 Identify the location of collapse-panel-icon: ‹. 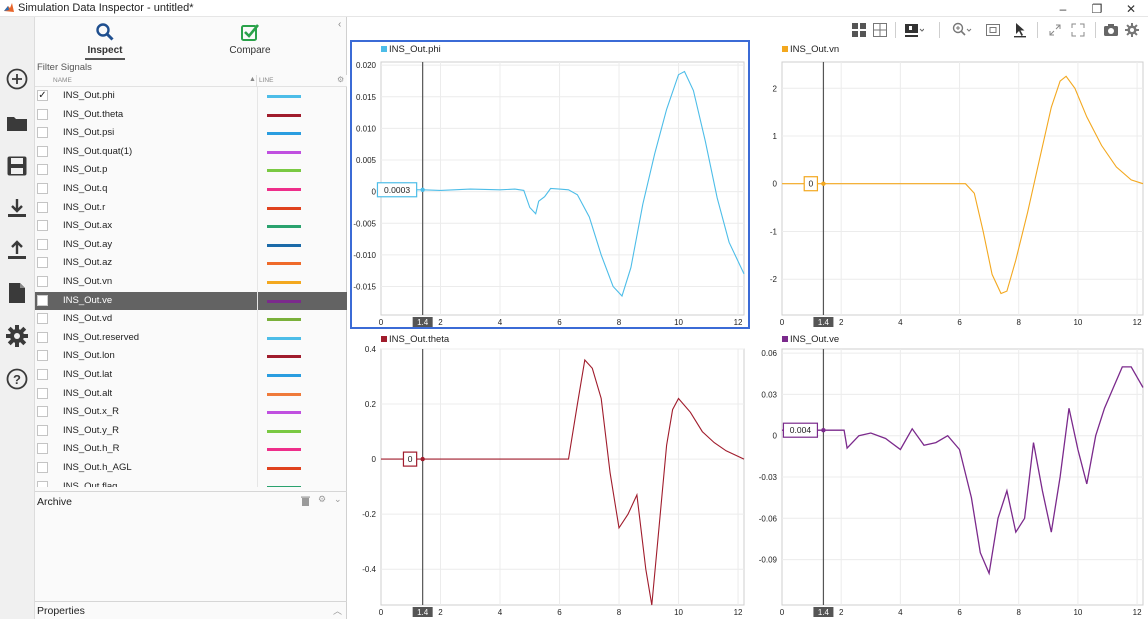
(339, 24).